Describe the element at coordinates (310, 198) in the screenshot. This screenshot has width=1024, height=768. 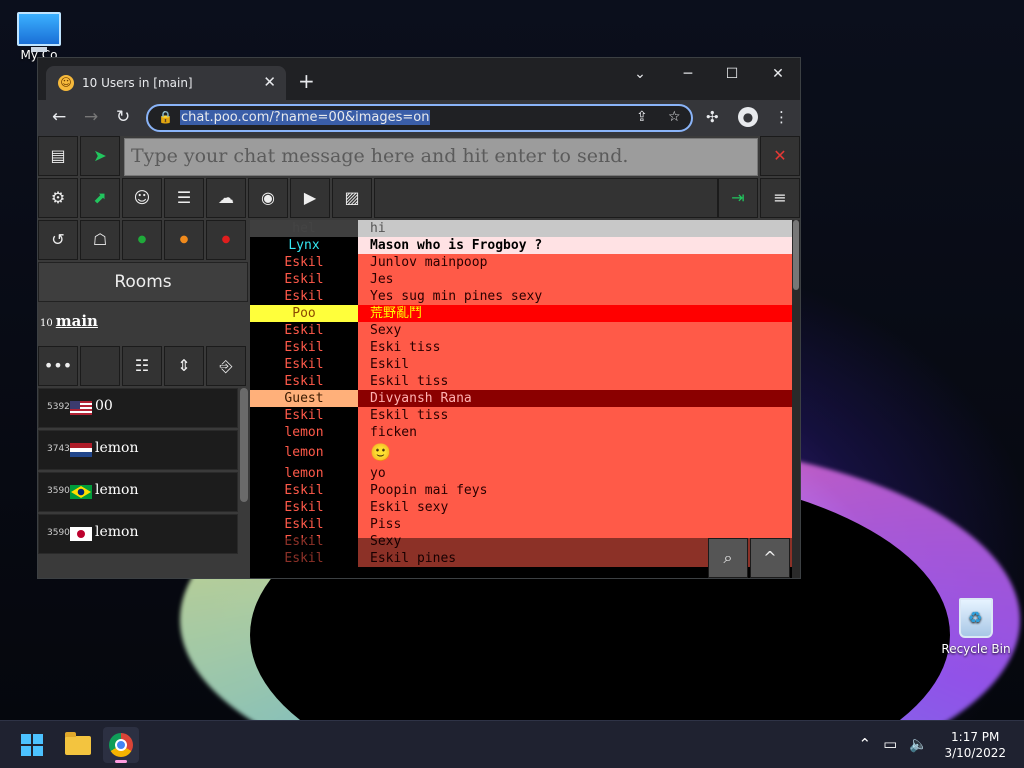
I see `video-play-button: ▶` at that location.